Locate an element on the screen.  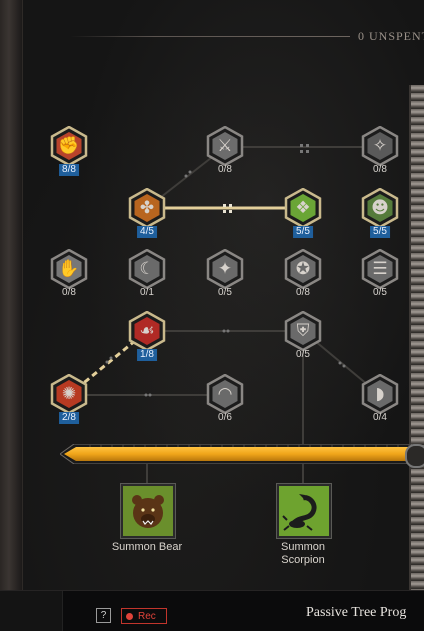
help-button: ? is located at coordinates (103, 615).